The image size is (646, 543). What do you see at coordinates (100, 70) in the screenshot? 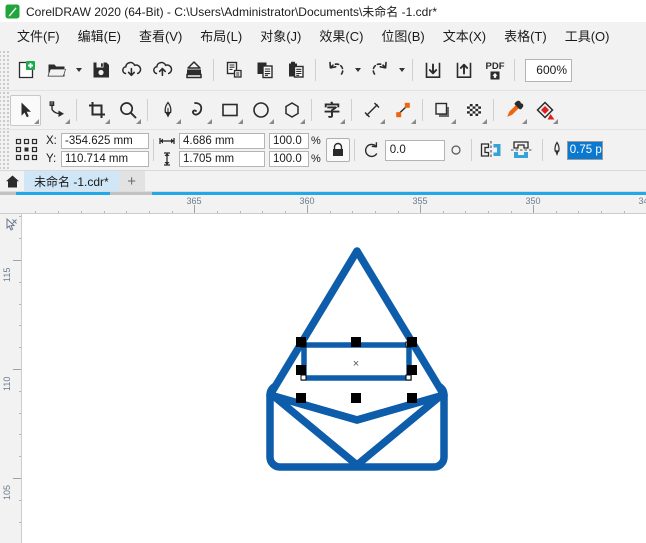
I see `save-icon` at bounding box center [100, 70].